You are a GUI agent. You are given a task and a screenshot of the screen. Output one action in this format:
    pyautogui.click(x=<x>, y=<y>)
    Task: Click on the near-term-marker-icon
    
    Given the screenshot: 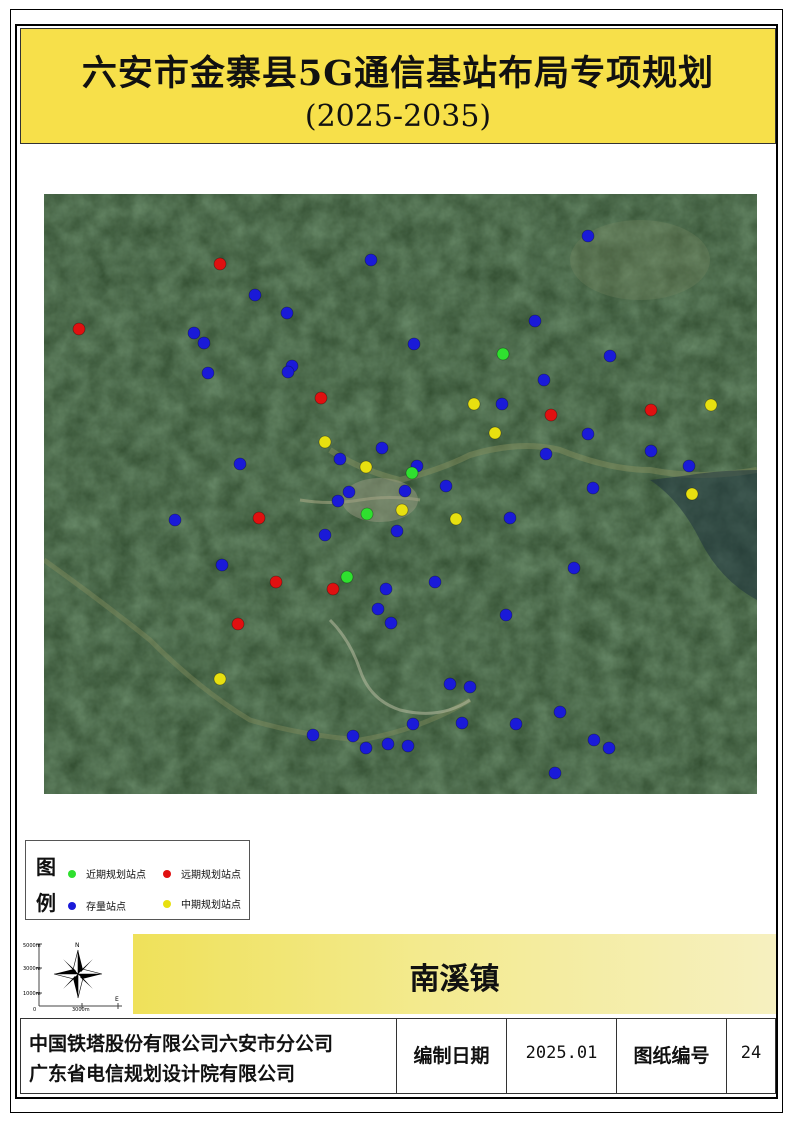 What is the action you would take?
    pyautogui.click(x=72, y=873)
    